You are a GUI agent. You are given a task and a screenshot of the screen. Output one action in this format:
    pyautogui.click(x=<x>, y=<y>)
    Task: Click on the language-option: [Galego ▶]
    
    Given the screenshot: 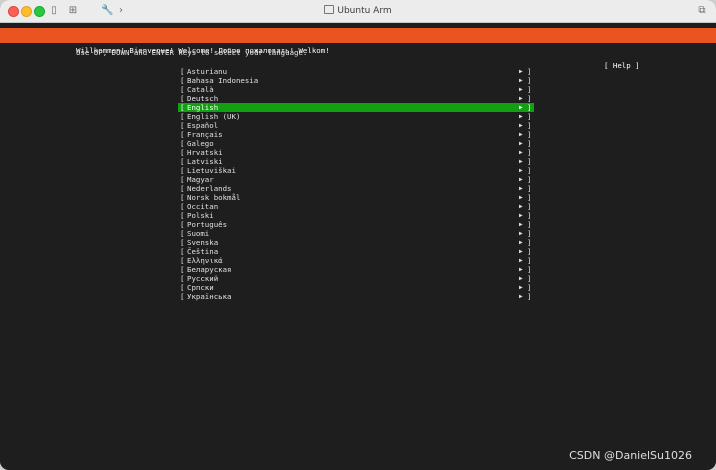 What is the action you would take?
    pyautogui.click(x=356, y=143)
    